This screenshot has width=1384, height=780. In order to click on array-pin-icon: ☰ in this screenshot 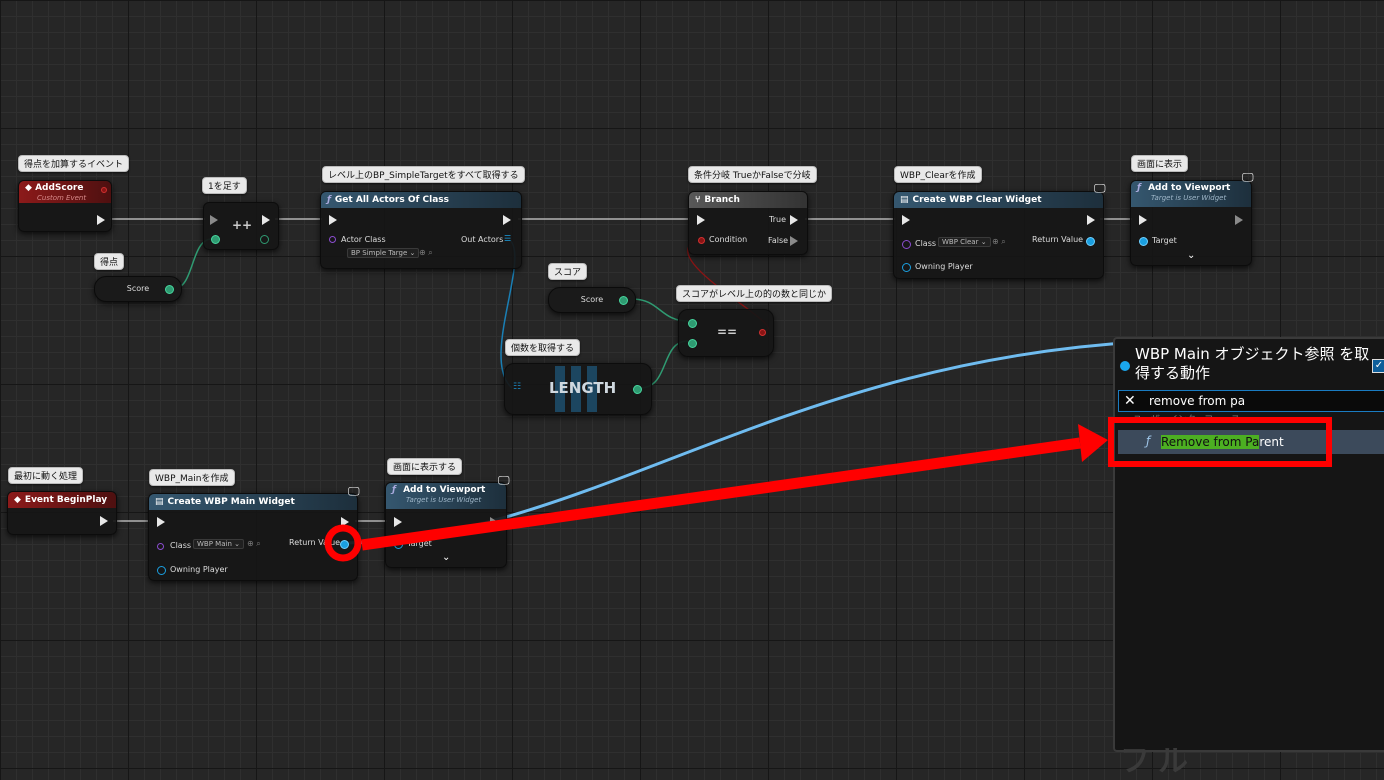, I will do `click(507, 238)`.